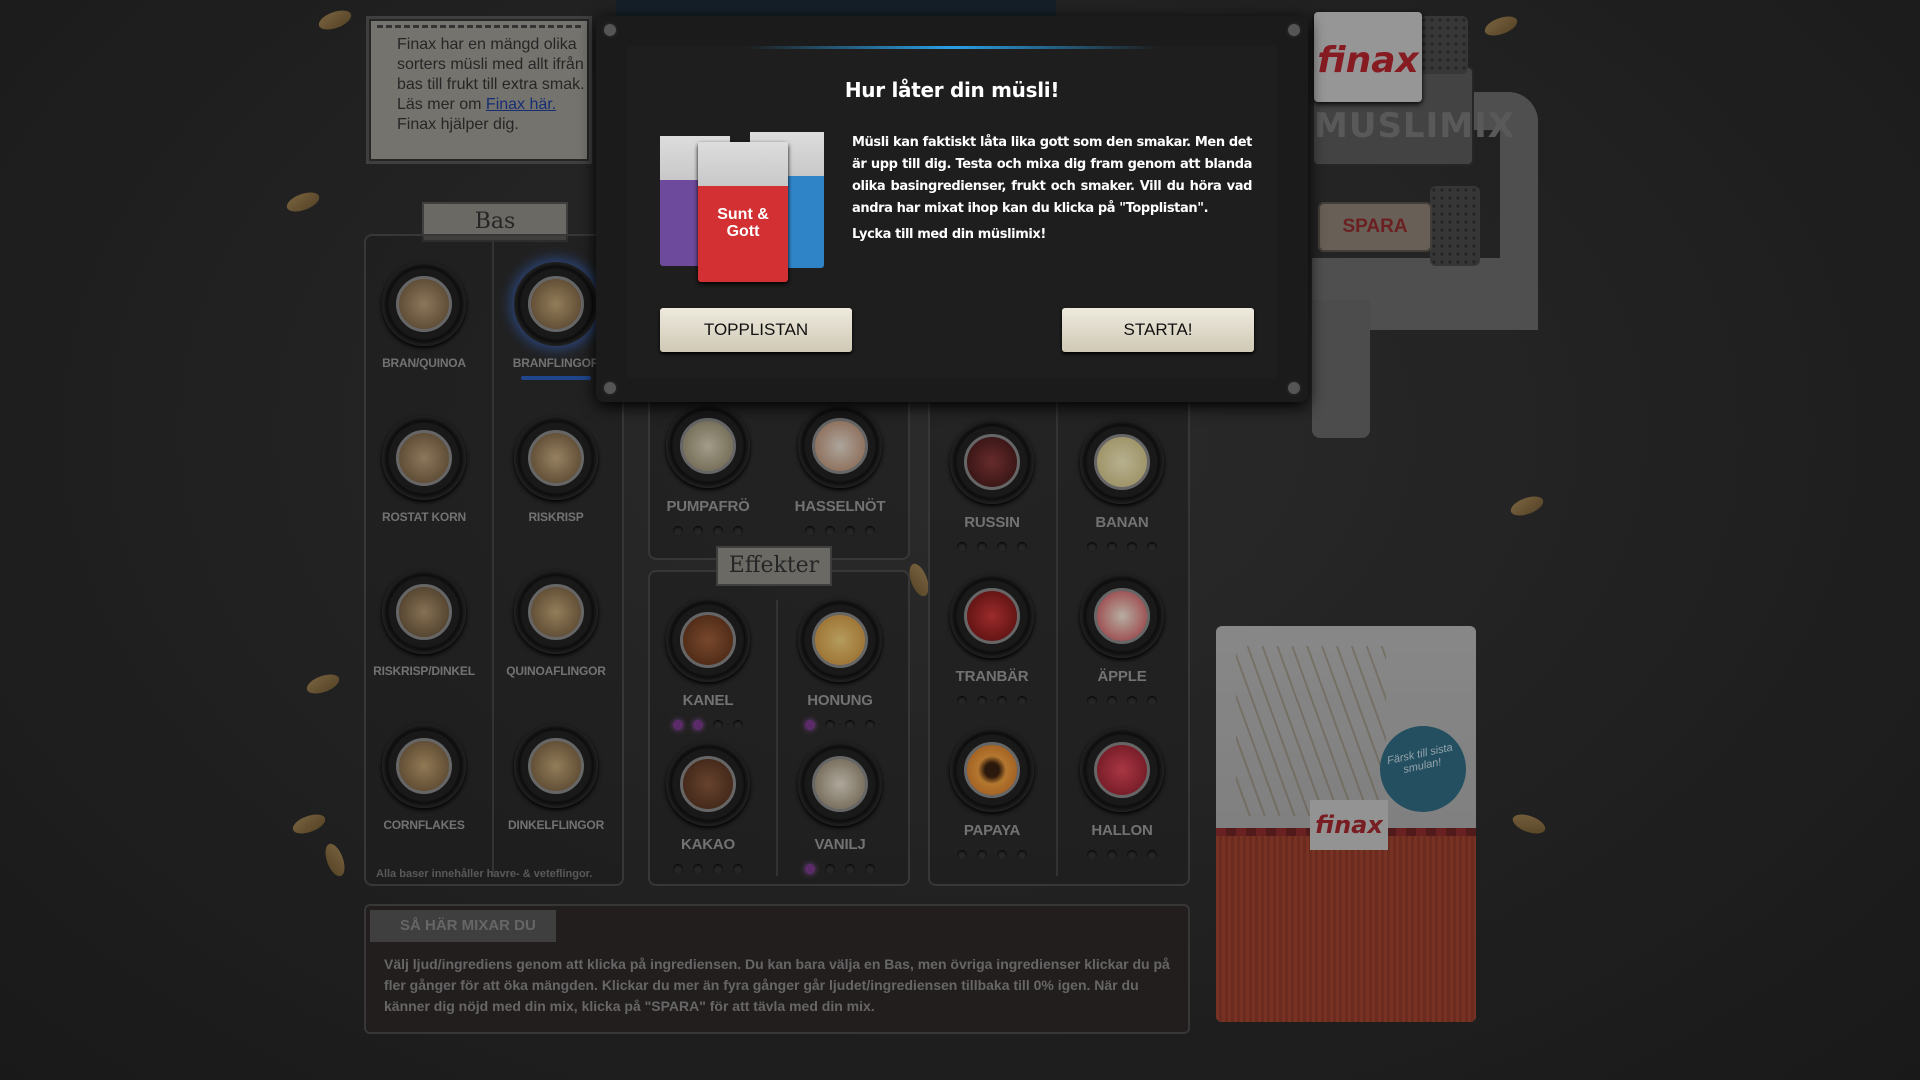 This screenshot has width=1920, height=1080. I want to click on package-red: Sunt & Gott, so click(743, 212).